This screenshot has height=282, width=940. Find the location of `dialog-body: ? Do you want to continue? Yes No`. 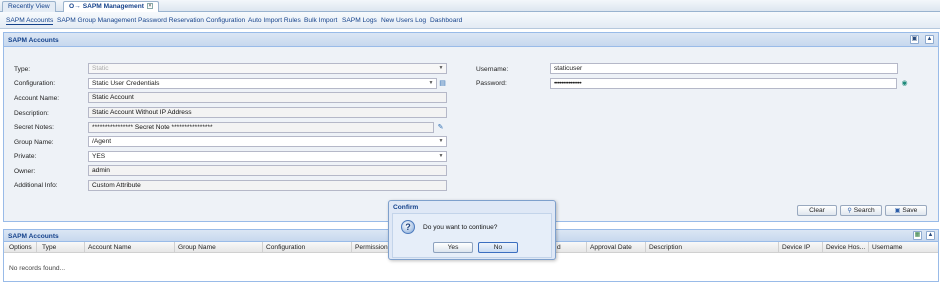

dialog-body: ? Do you want to continue? Yes No is located at coordinates (472, 235).